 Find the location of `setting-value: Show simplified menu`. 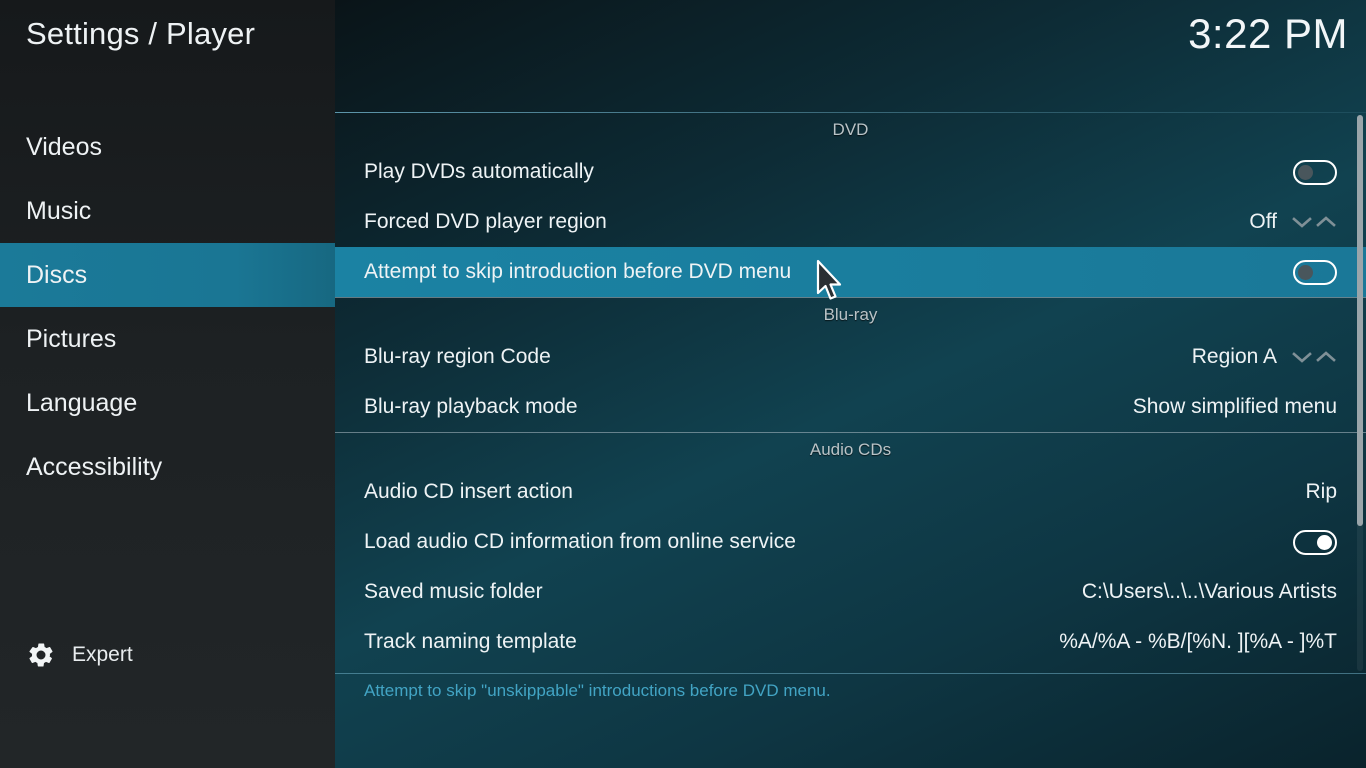

setting-value: Show simplified menu is located at coordinates (1234, 406).